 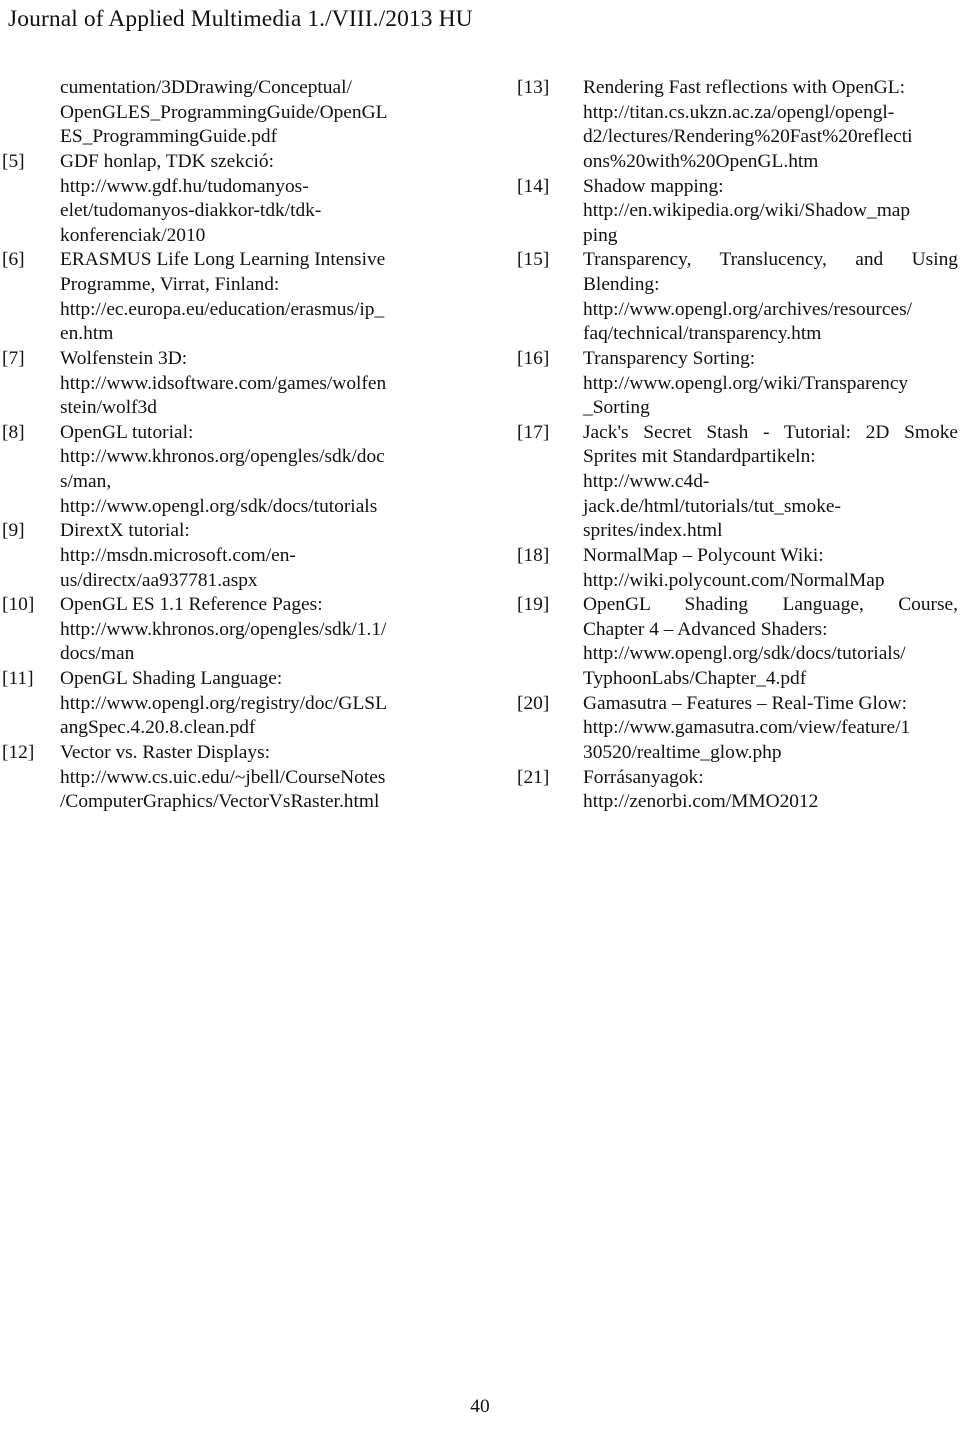 What do you see at coordinates (13, 358) in the screenshot?
I see `reference-number: [7]` at bounding box center [13, 358].